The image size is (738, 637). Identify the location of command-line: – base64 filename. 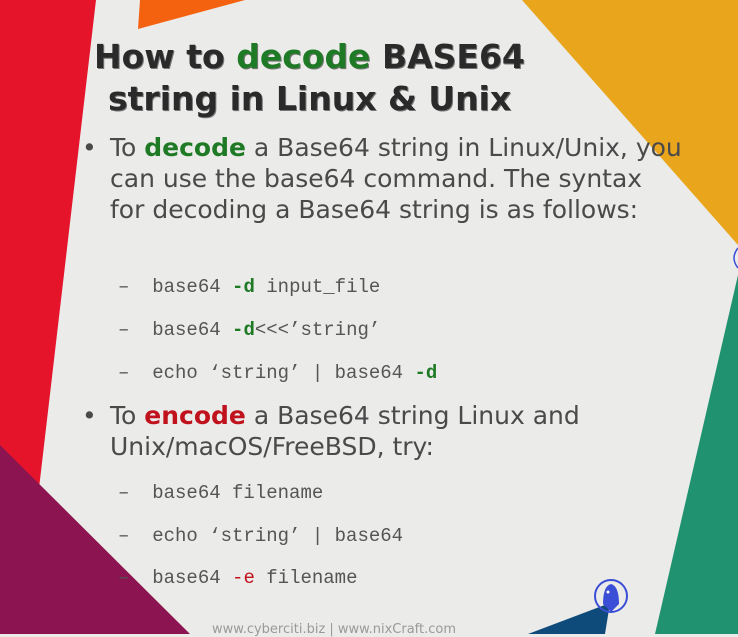
(220, 493).